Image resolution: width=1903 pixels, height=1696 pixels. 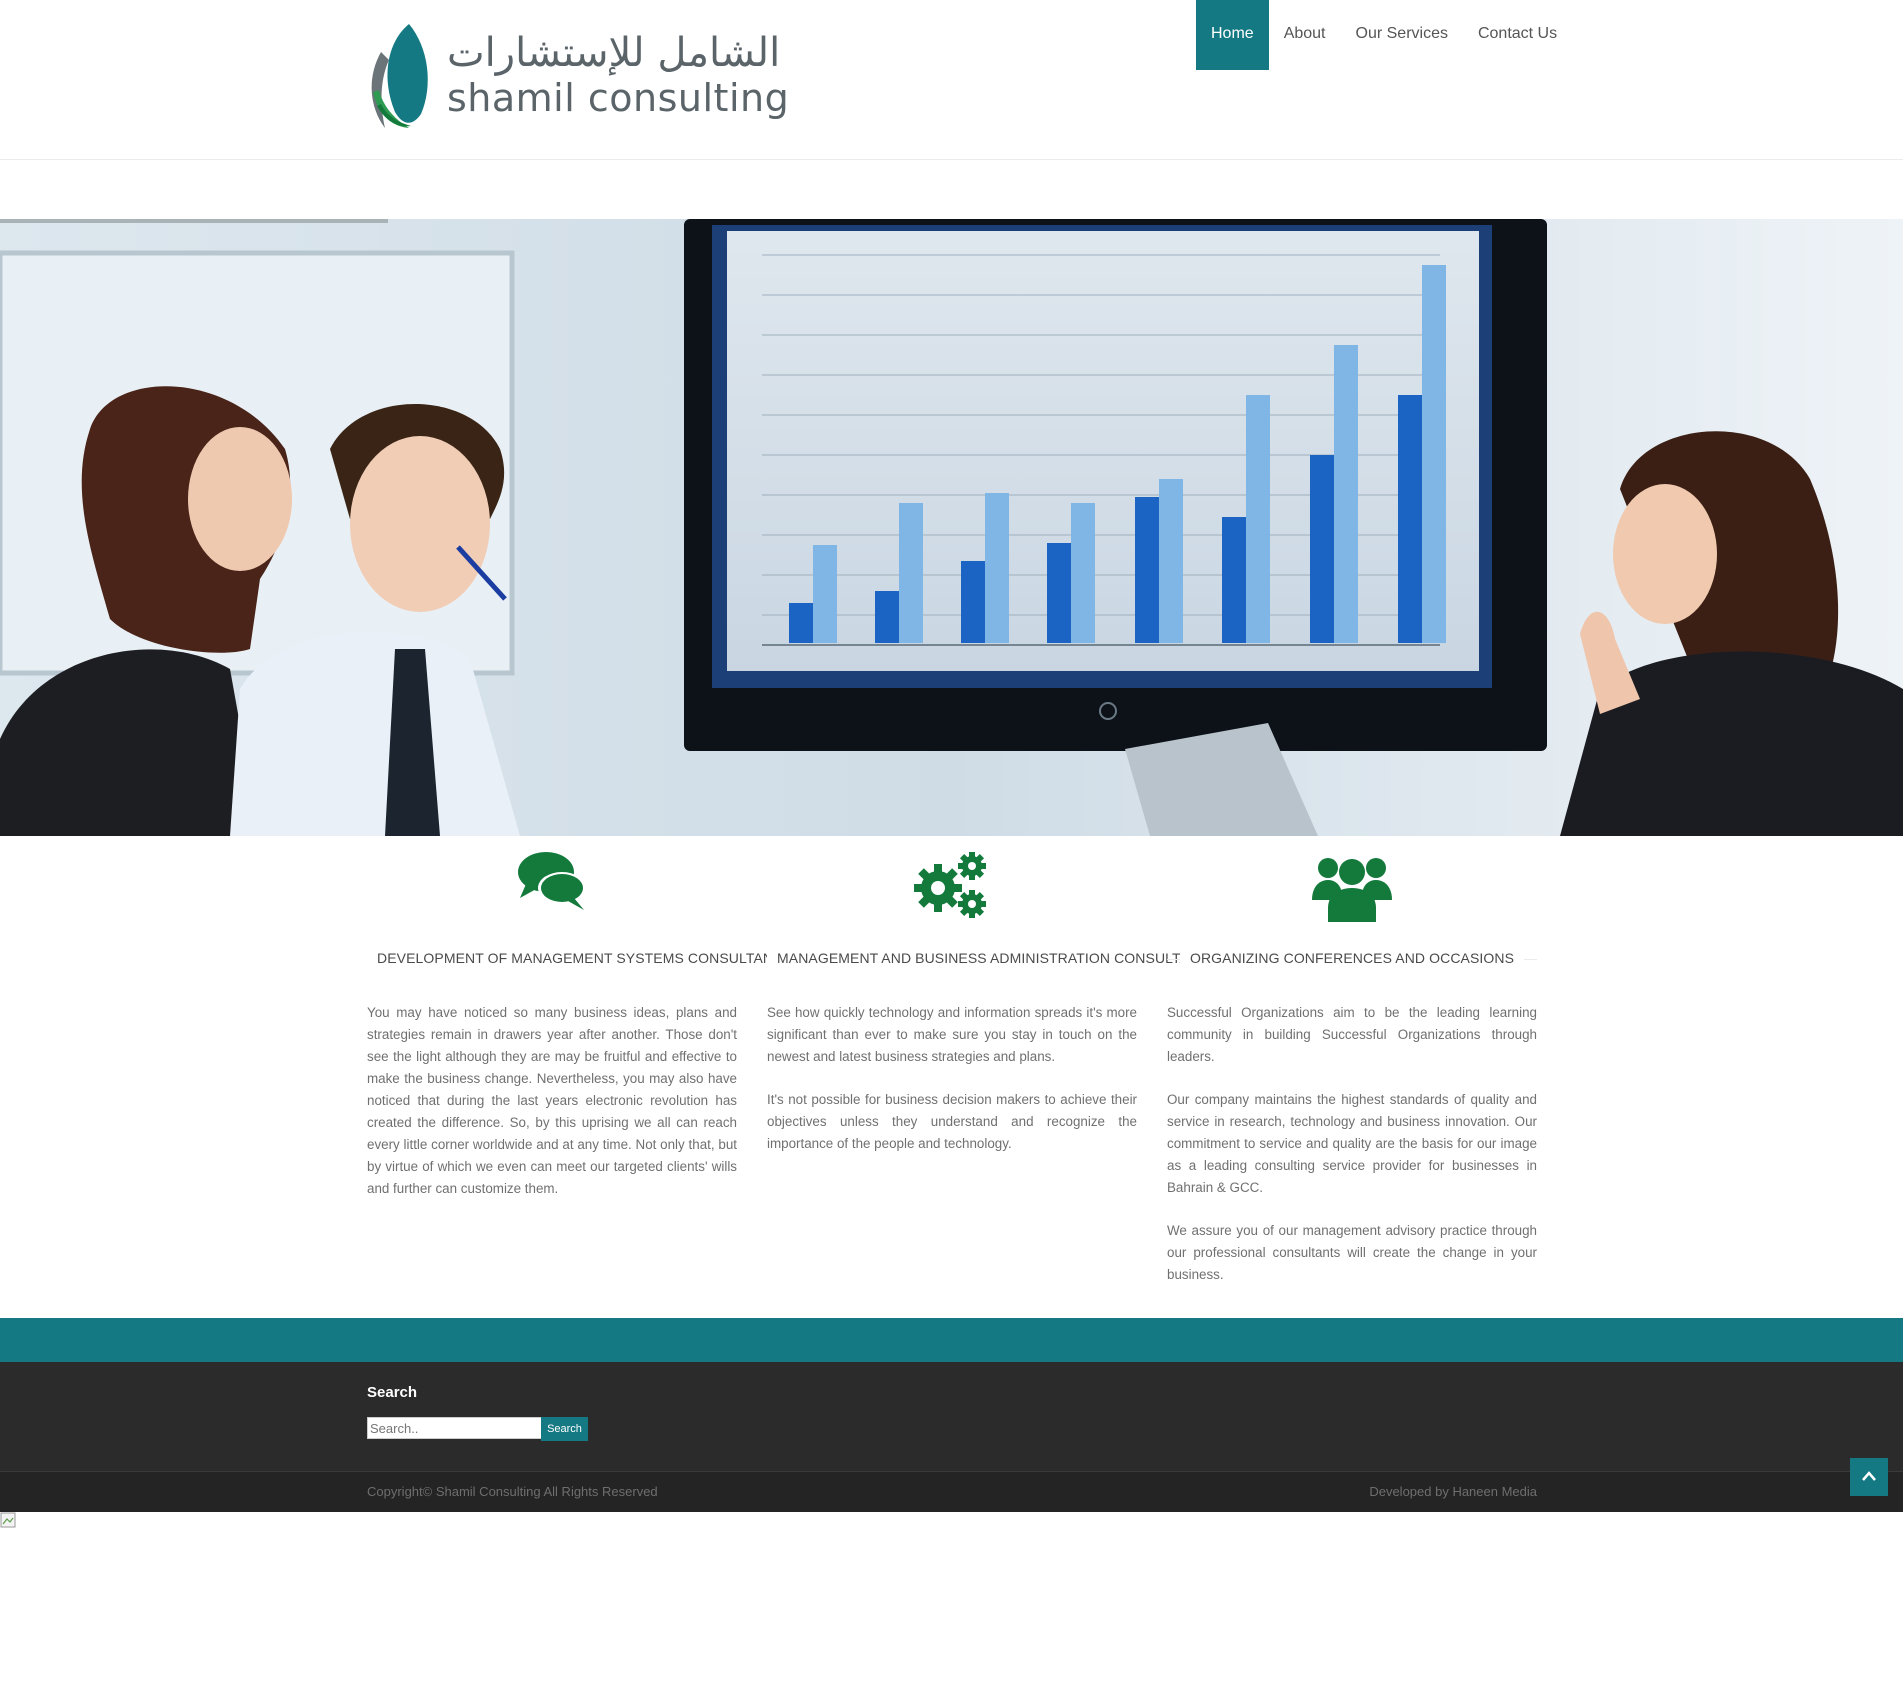 I want to click on nav-item-contact-us: Contact Us, so click(x=1517, y=35).